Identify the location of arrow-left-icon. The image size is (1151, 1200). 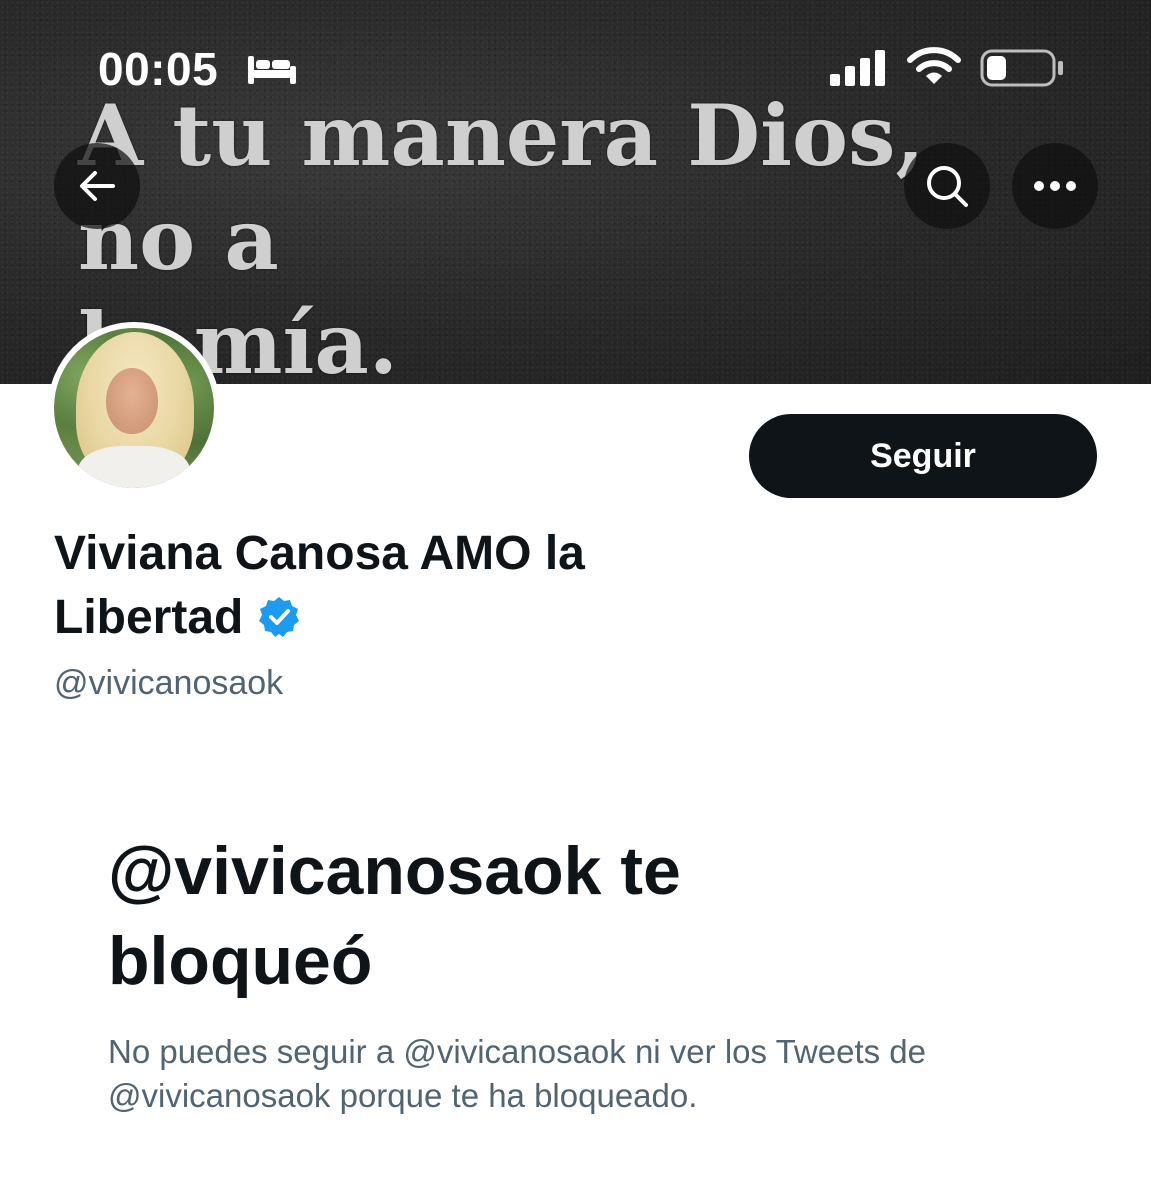
(97, 186).